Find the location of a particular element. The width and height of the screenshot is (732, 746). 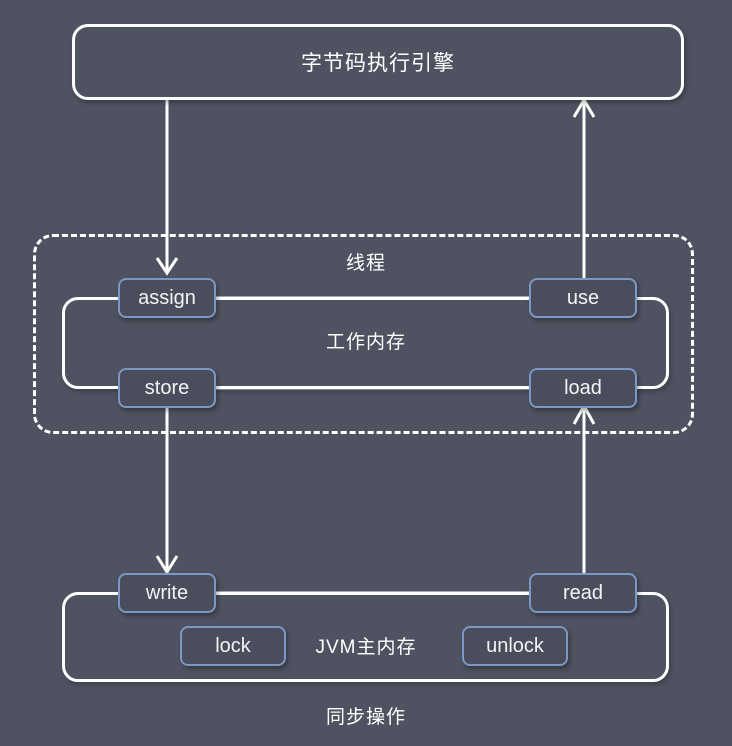

node-write: write is located at coordinates (167, 593).